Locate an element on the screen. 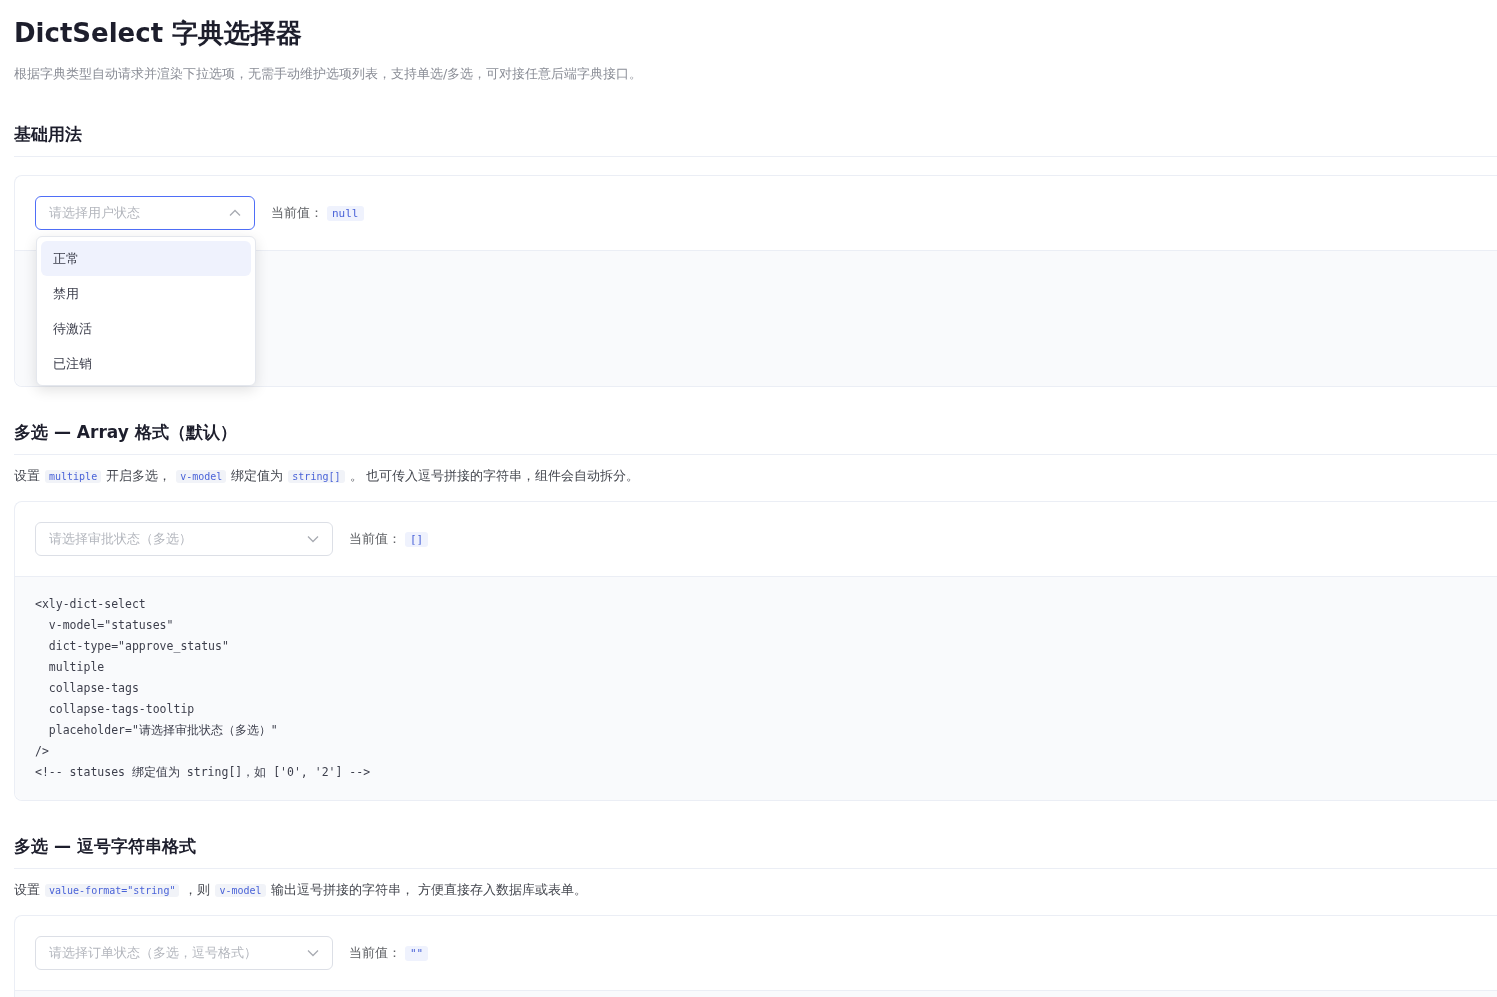  section-title: 基础用法 is located at coordinates (755, 140).